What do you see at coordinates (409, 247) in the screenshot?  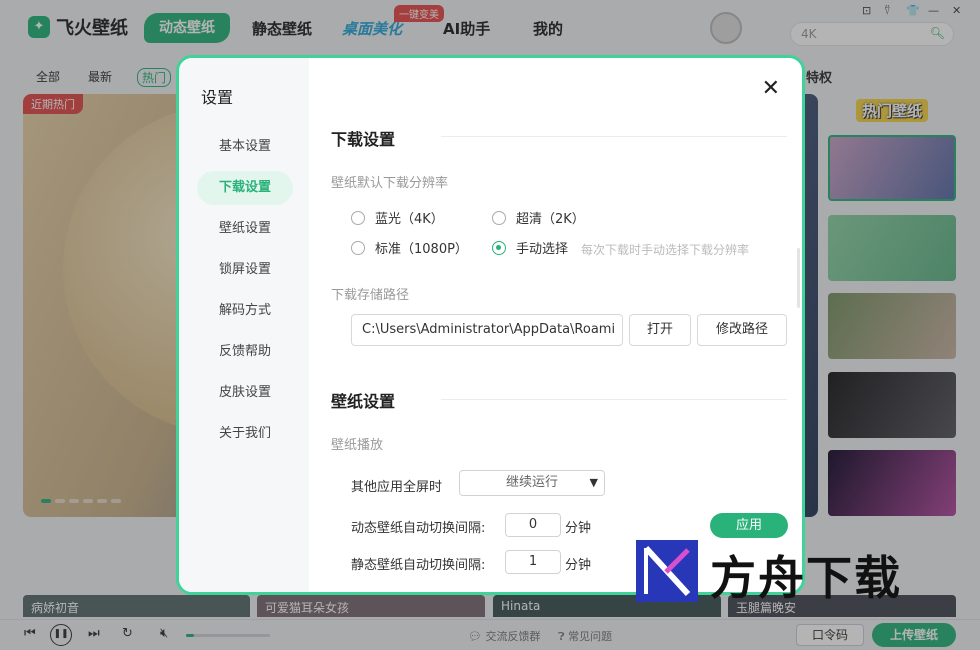 I see `radio-1080p: 标准（1080P）` at bounding box center [409, 247].